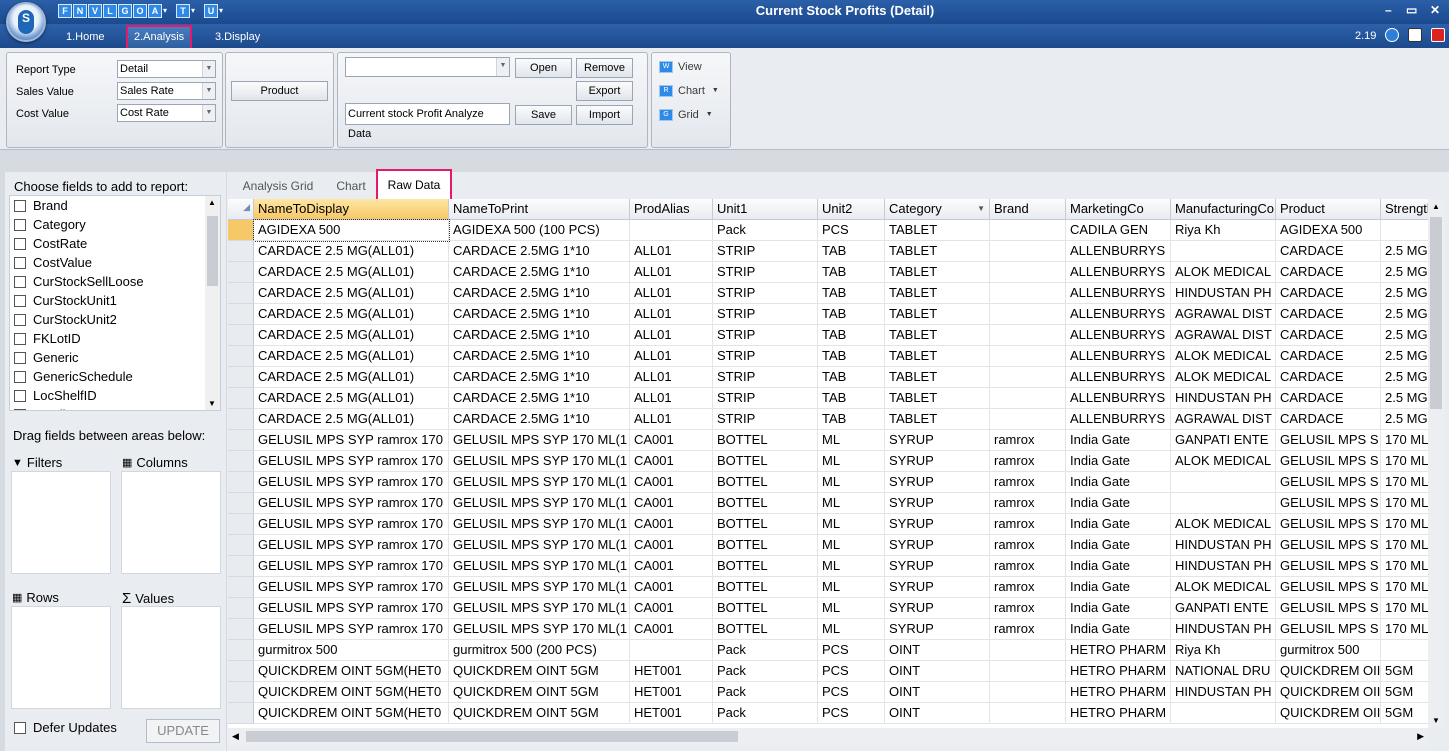  What do you see at coordinates (351, 251) in the screenshot?
I see `table-cell: CARDACE 2.5 MG(ALL01)` at bounding box center [351, 251].